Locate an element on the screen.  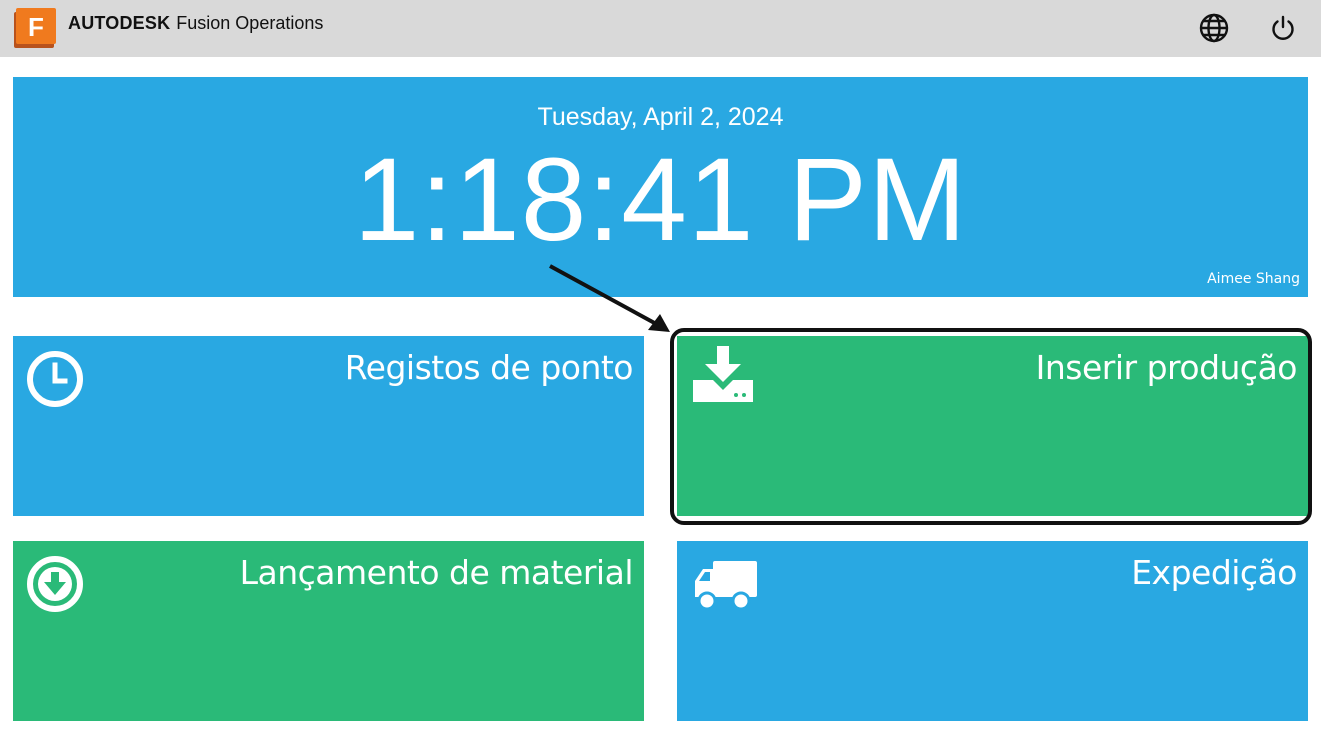
globe-icon is located at coordinates (1214, 28).